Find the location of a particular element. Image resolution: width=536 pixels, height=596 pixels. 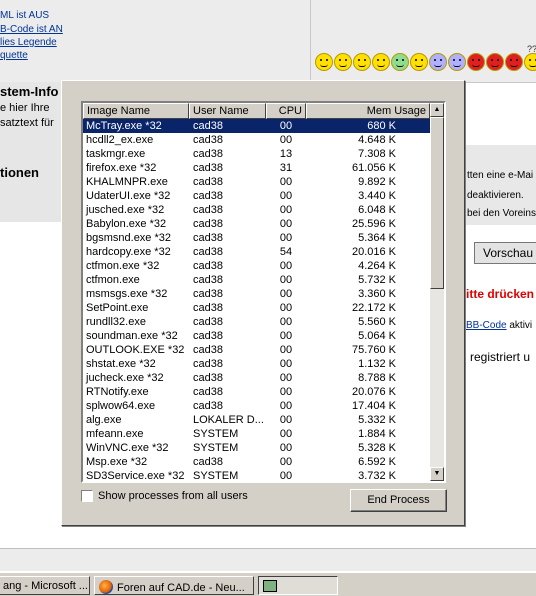

smiley-row is located at coordinates (425, 62).